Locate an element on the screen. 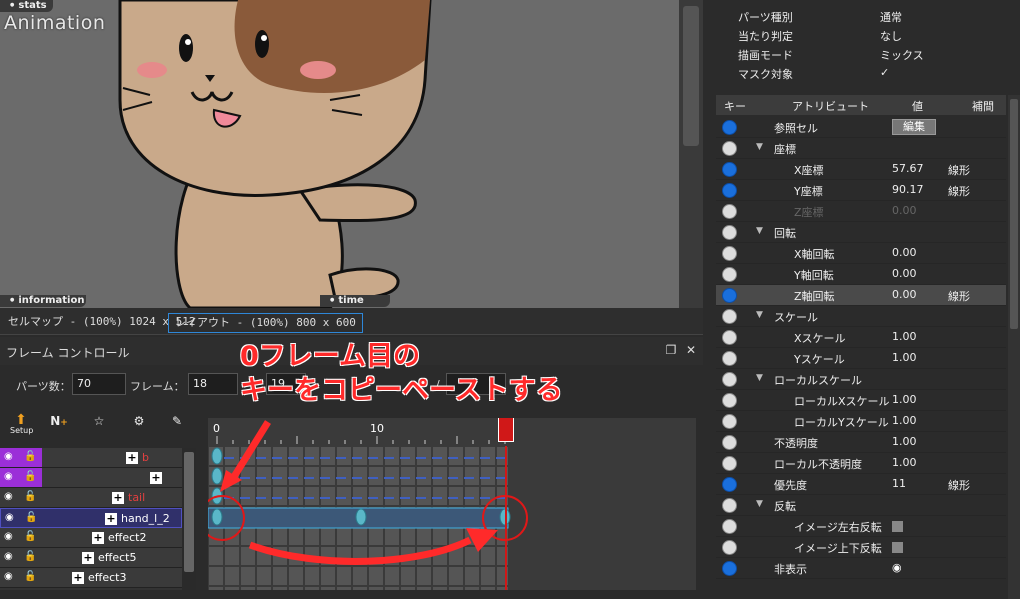 This screenshot has height=599, width=1020. setup-button: ⬆ Setup is located at coordinates (21, 425).